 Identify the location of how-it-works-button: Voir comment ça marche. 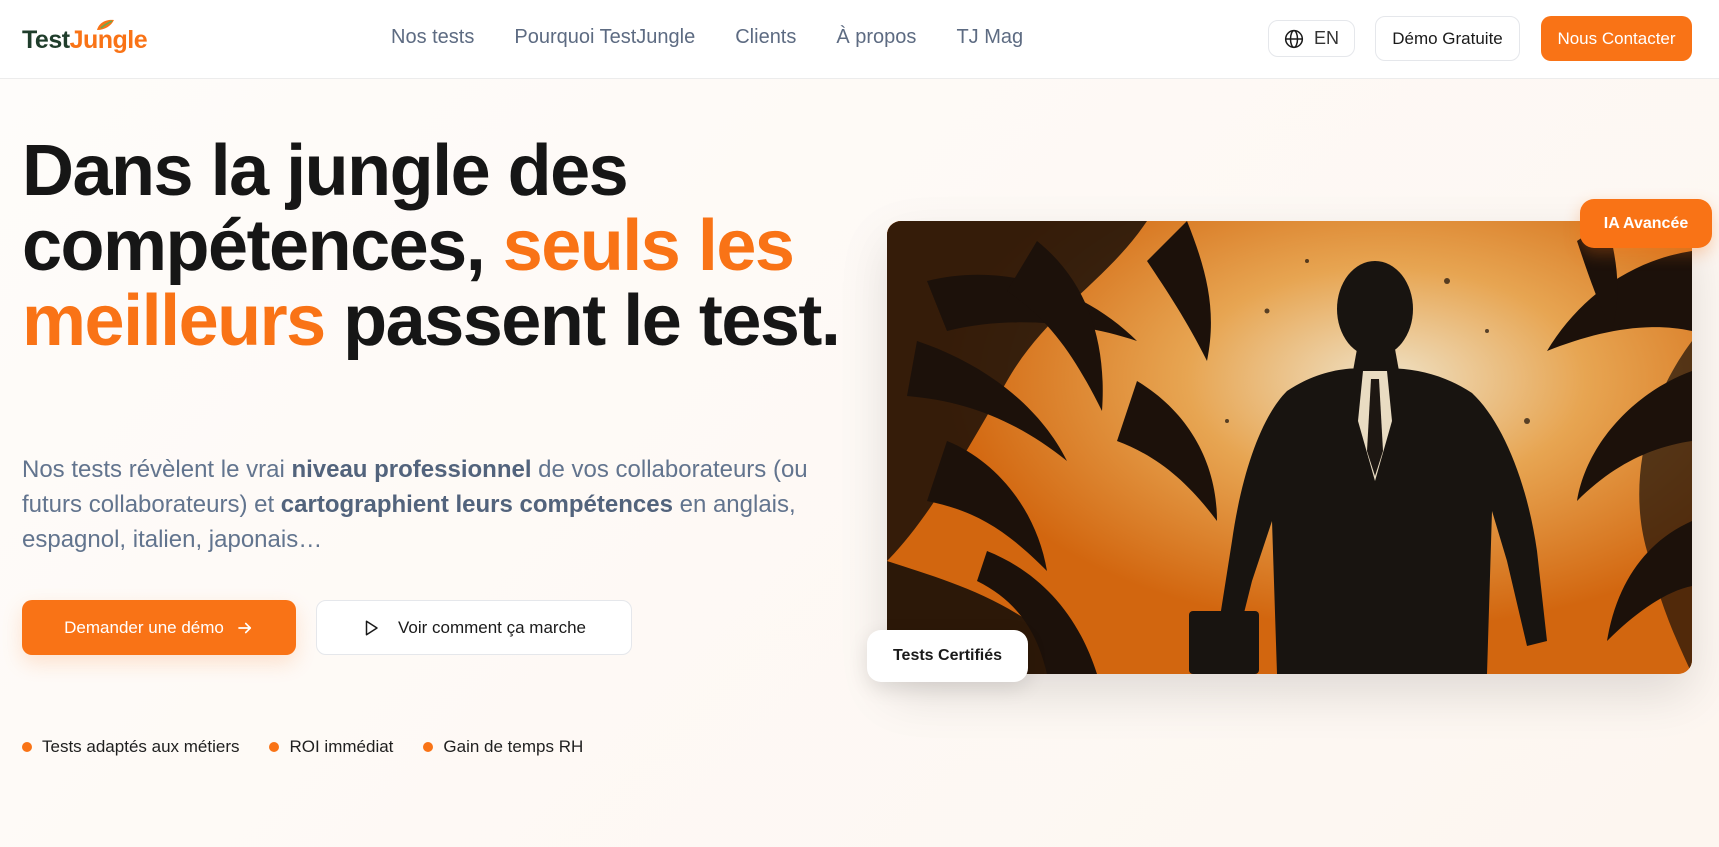
(474, 627).